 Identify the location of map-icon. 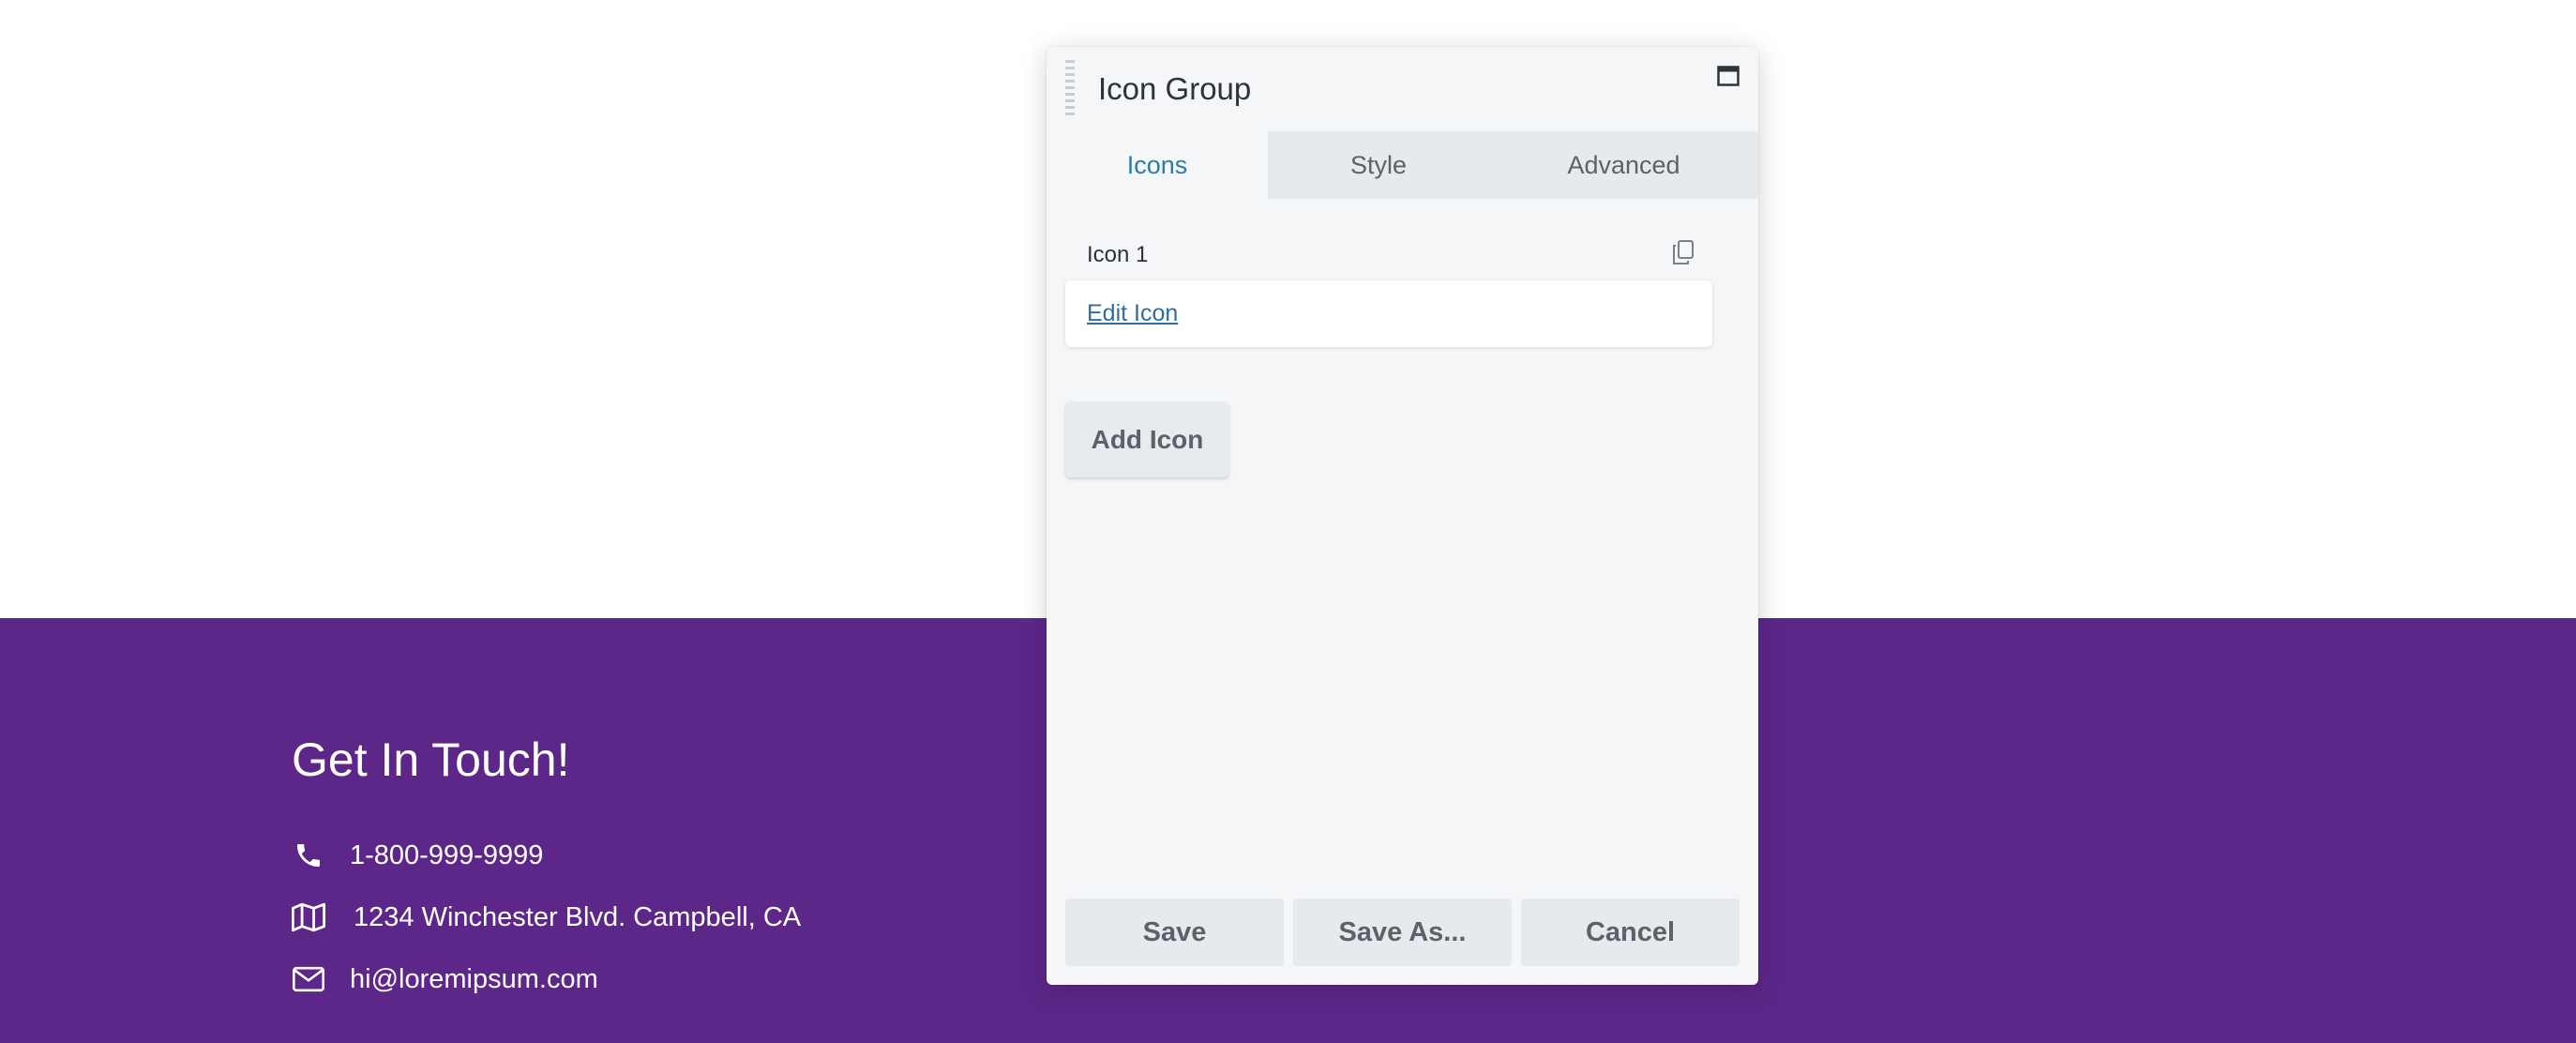
(308, 917).